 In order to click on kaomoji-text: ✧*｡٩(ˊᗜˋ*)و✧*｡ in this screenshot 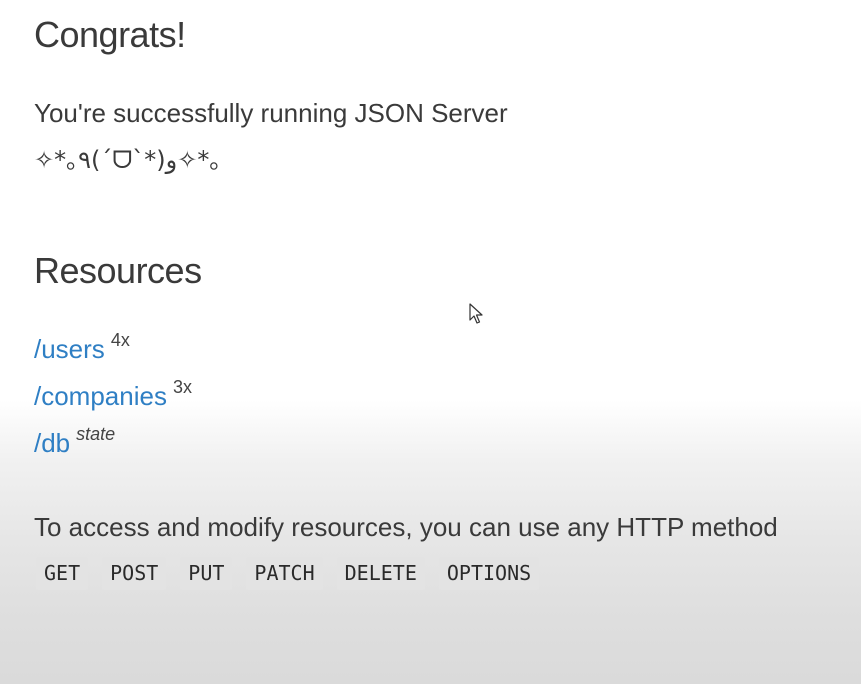, I will do `click(128, 160)`.